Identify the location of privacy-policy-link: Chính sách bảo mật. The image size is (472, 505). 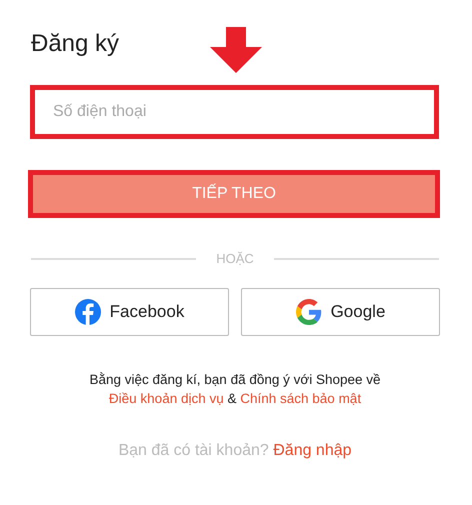
(301, 398).